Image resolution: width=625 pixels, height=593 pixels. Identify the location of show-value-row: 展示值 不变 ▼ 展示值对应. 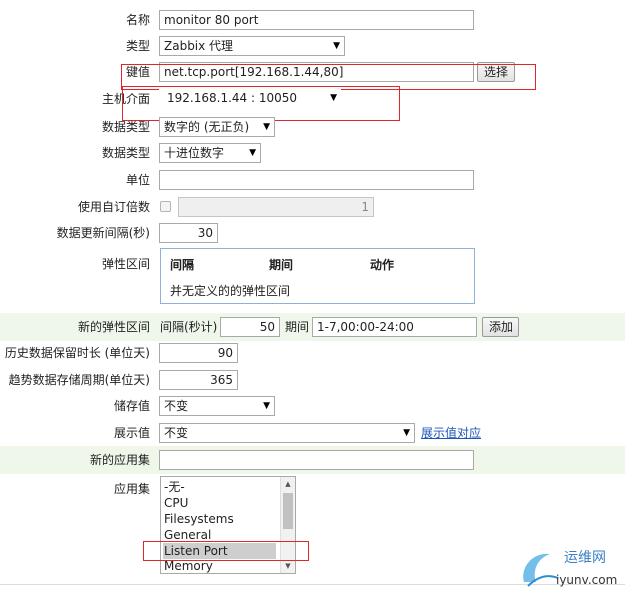
(312, 433).